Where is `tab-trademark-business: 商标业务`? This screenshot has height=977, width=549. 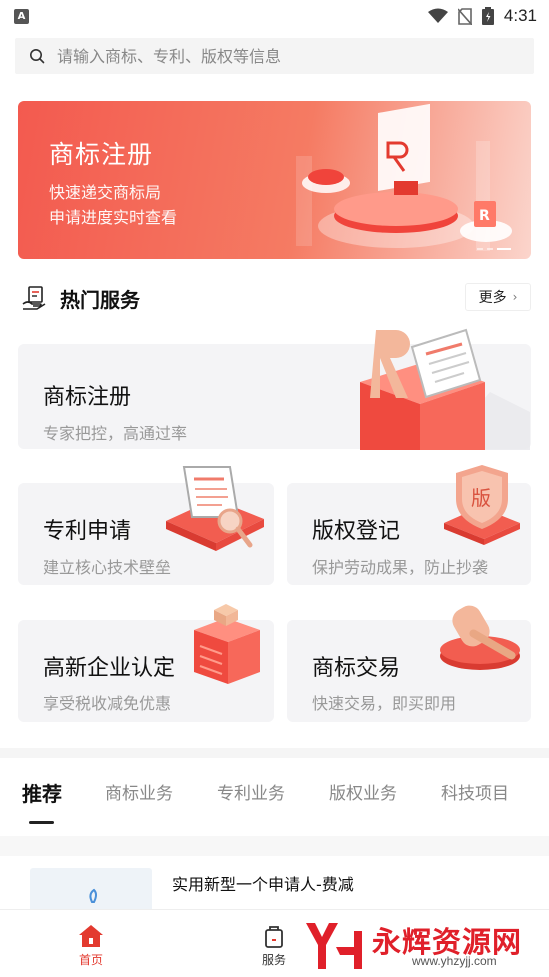 tab-trademark-business: 商标业务 is located at coordinates (139, 791).